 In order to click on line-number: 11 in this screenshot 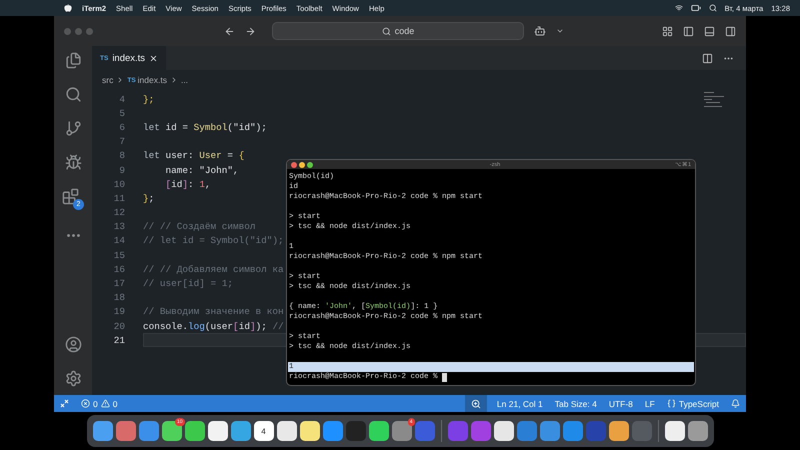, I will do `click(118, 198)`.